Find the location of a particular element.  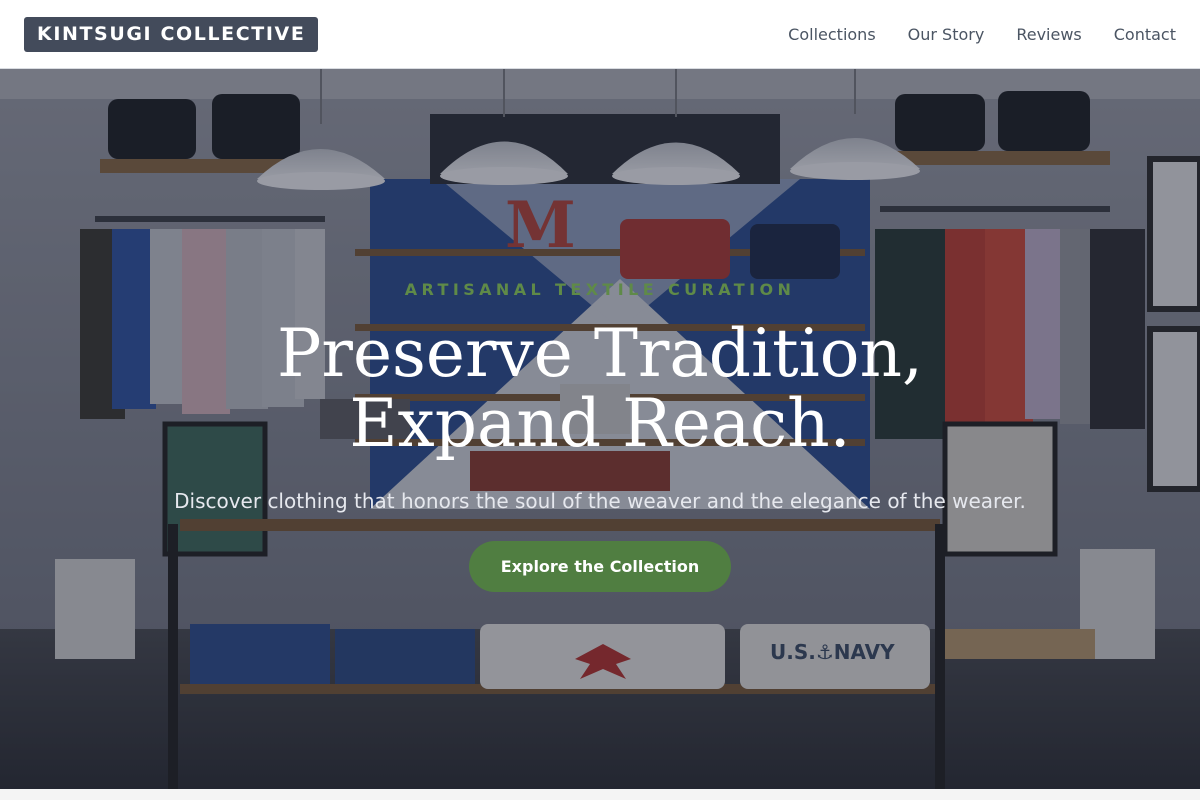

nav-link-our-story: Our Story is located at coordinates (946, 34).